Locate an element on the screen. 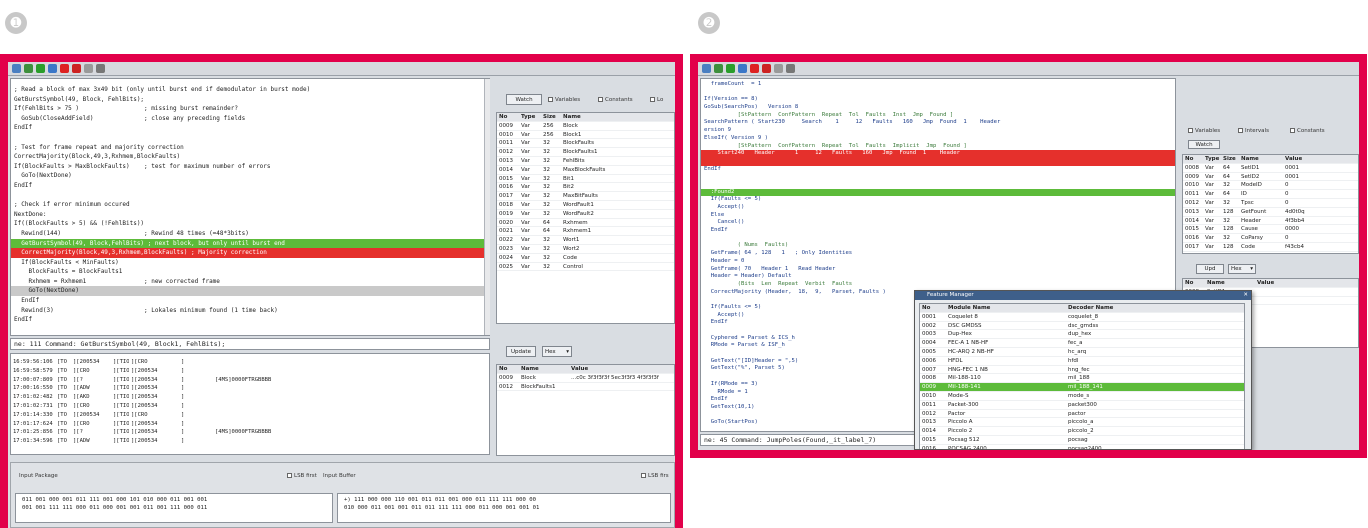  table-row: 0016 POCSAG 2400 pocsag2400 is located at coordinates (1082, 447).